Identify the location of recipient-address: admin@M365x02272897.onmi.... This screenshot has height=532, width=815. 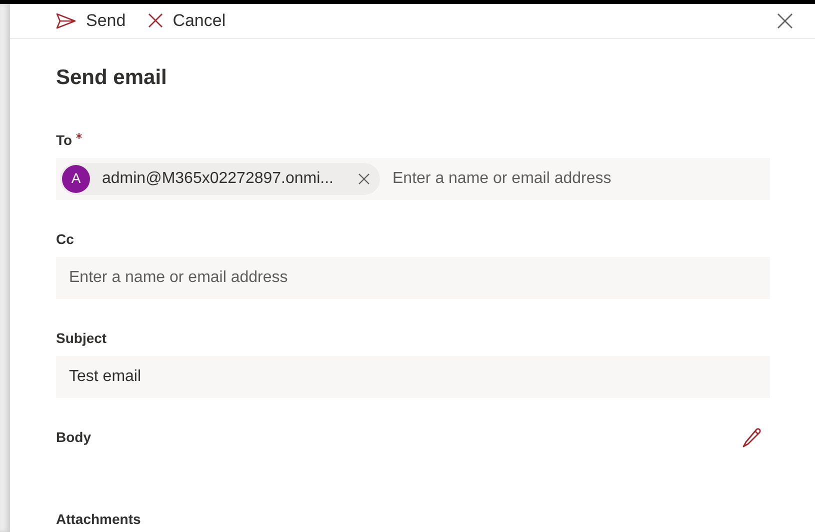
(218, 178).